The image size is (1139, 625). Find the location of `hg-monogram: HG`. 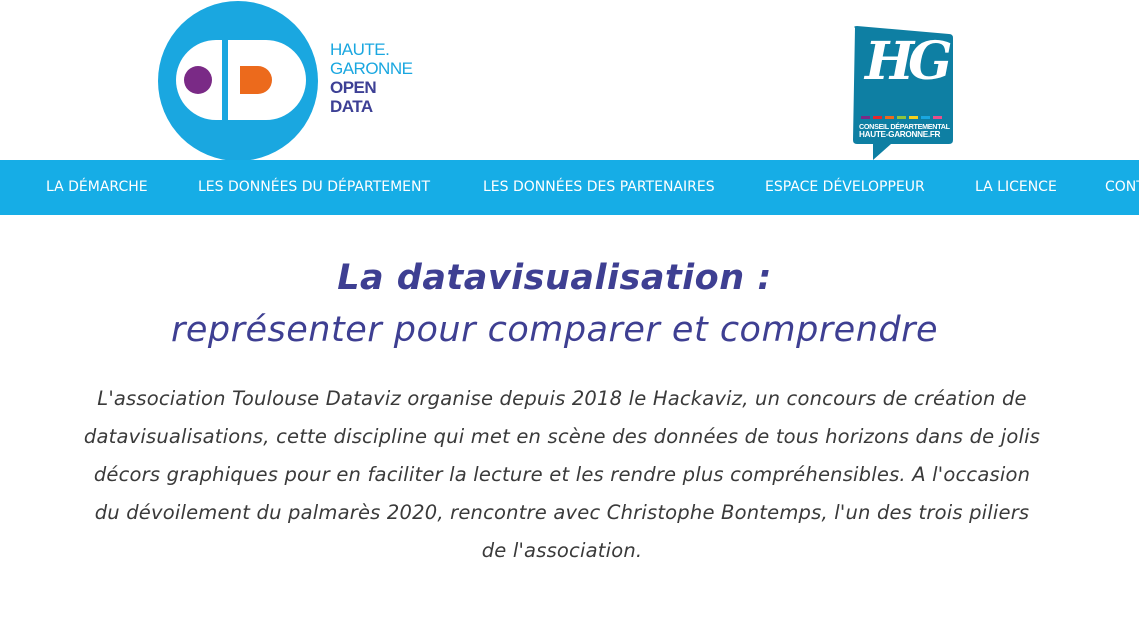

hg-monogram: HG is located at coordinates (909, 61).